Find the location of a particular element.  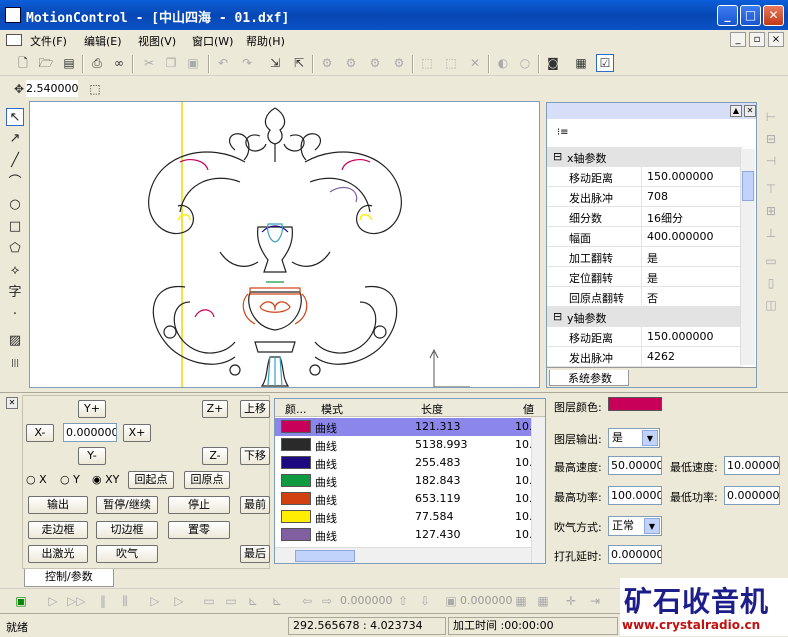

layer-color-swatch is located at coordinates (635, 404).